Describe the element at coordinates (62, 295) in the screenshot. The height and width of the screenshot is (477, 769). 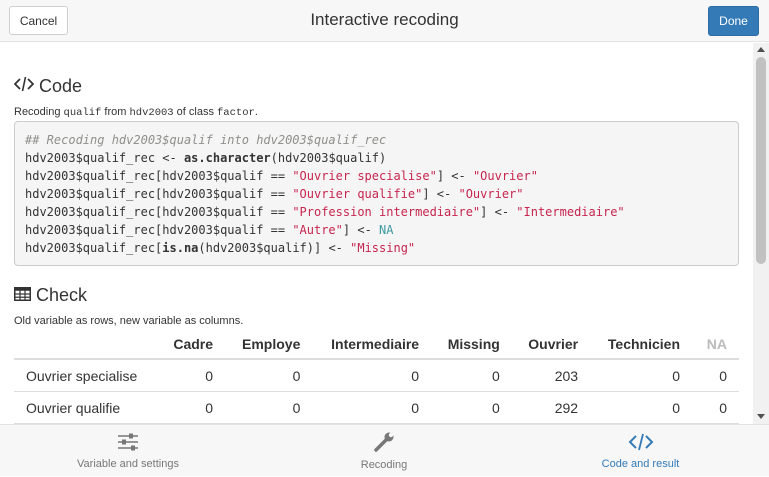
I see `check-heading-label: Check` at that location.